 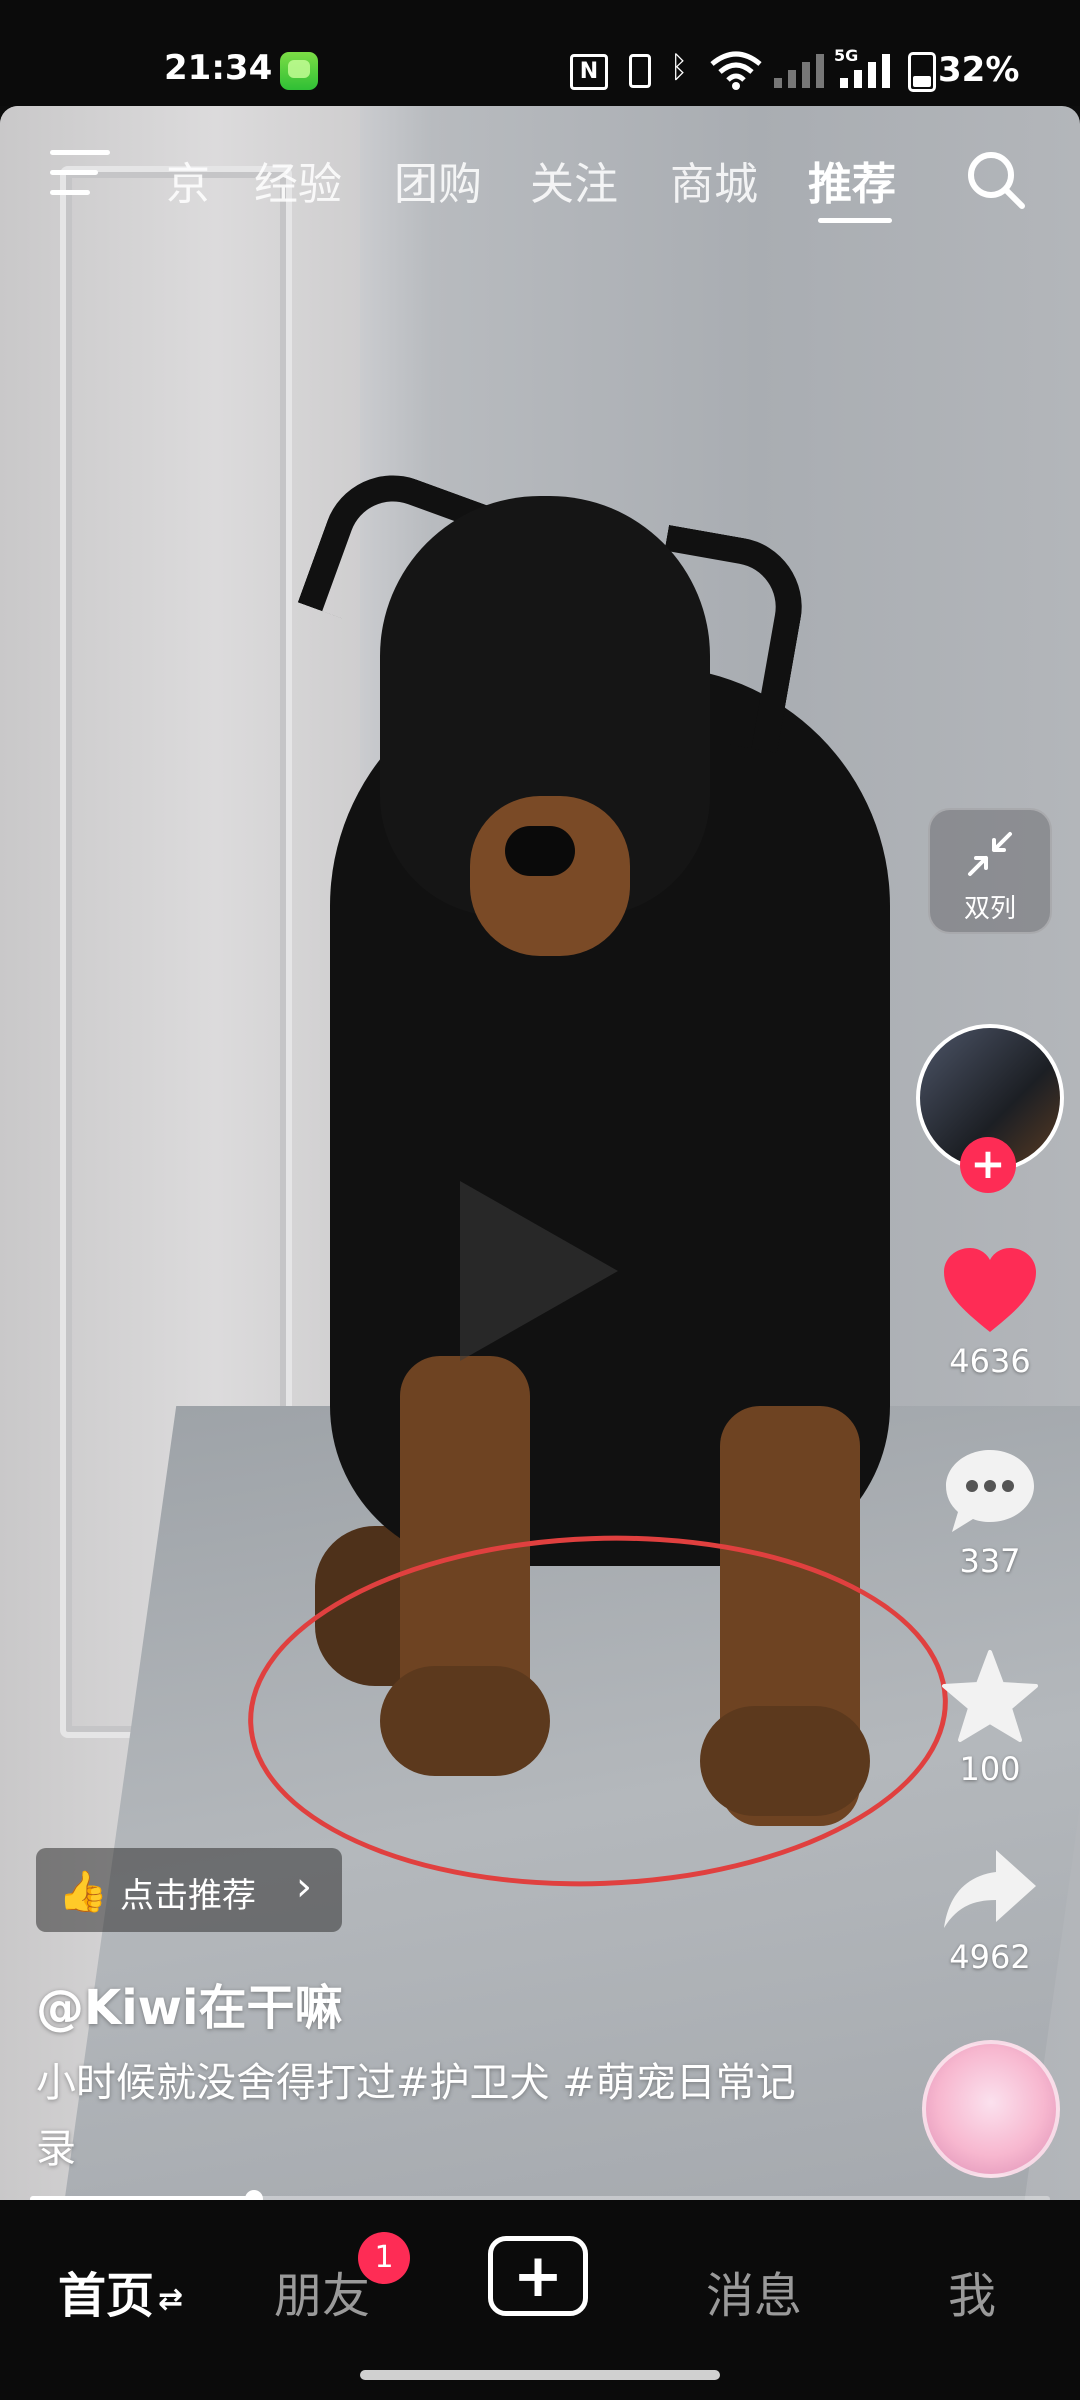 I want to click on status-bar: 21:34 N ᛒ 5G 32%, so click(x=540, y=53).